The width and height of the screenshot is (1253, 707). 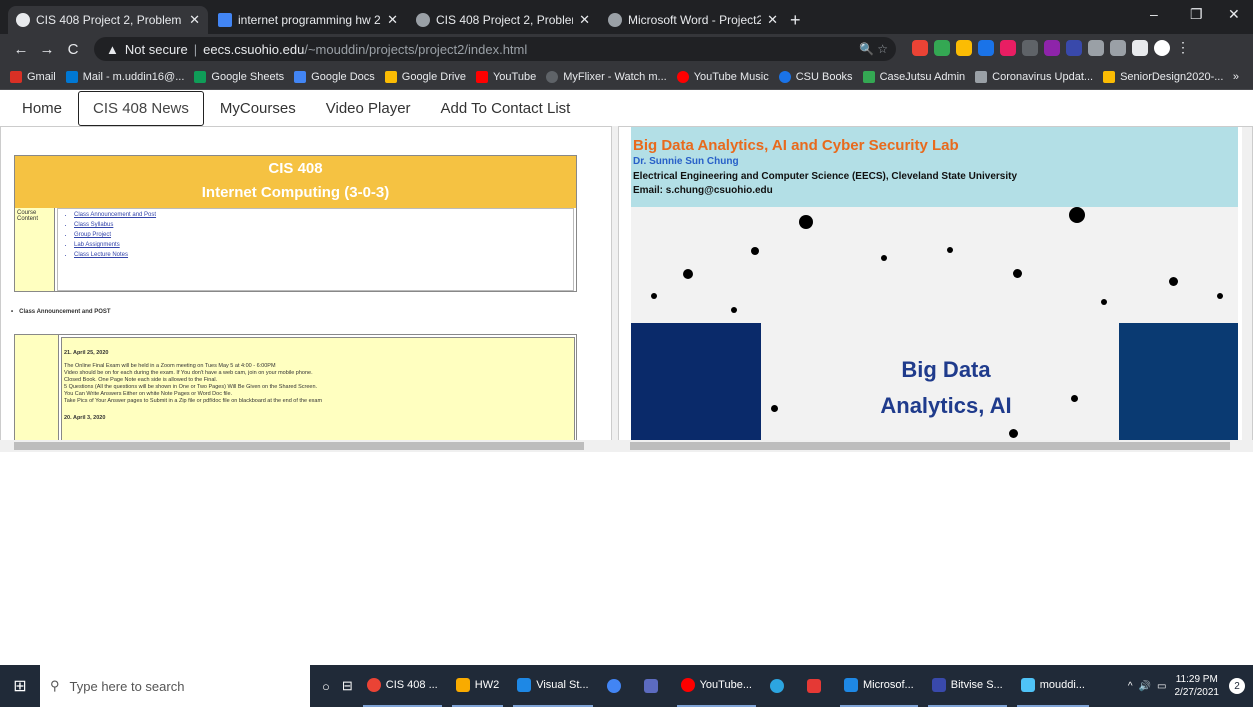 I want to click on new-tab-button: +, so click(x=795, y=20).